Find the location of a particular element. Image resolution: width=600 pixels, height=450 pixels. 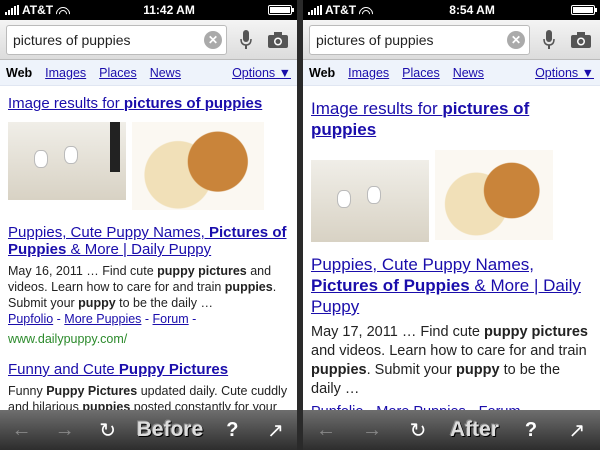

before-label: Before is located at coordinates (170, 429).